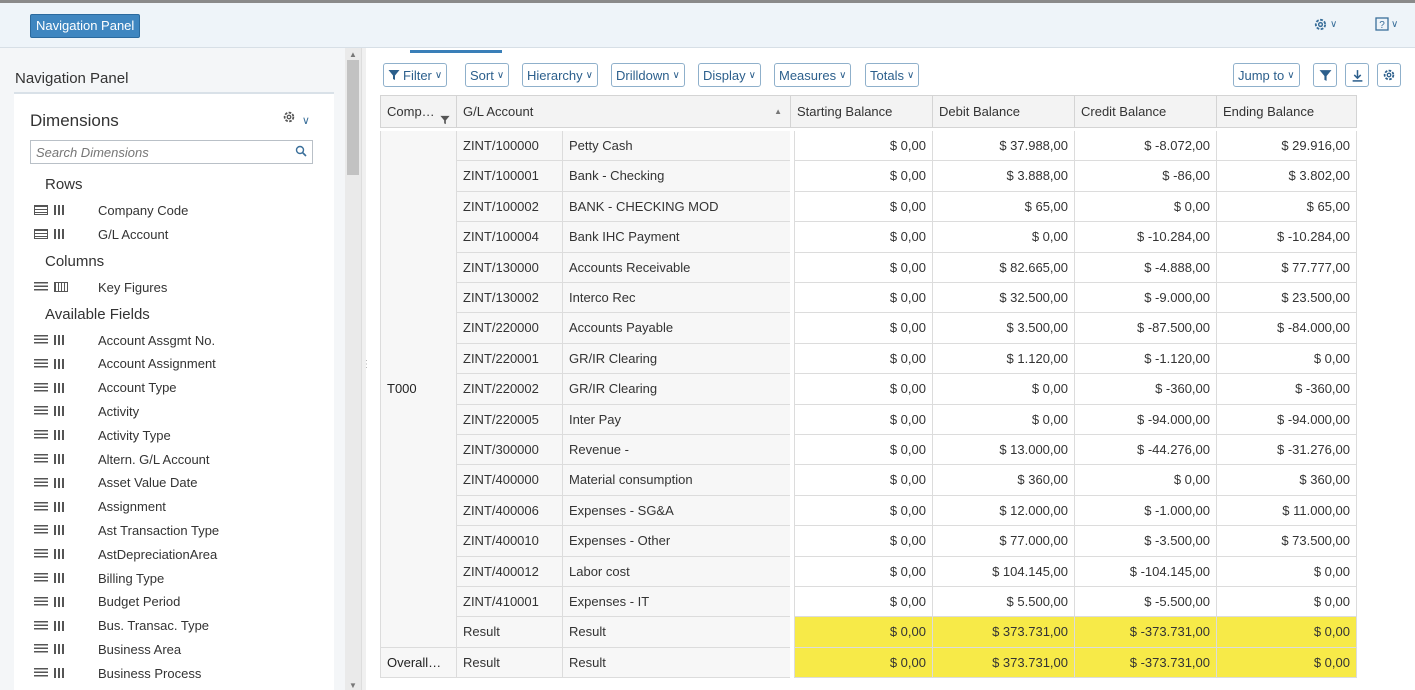  What do you see at coordinates (353, 54) in the screenshot?
I see `scroll-up-icon: ▲` at bounding box center [353, 54].